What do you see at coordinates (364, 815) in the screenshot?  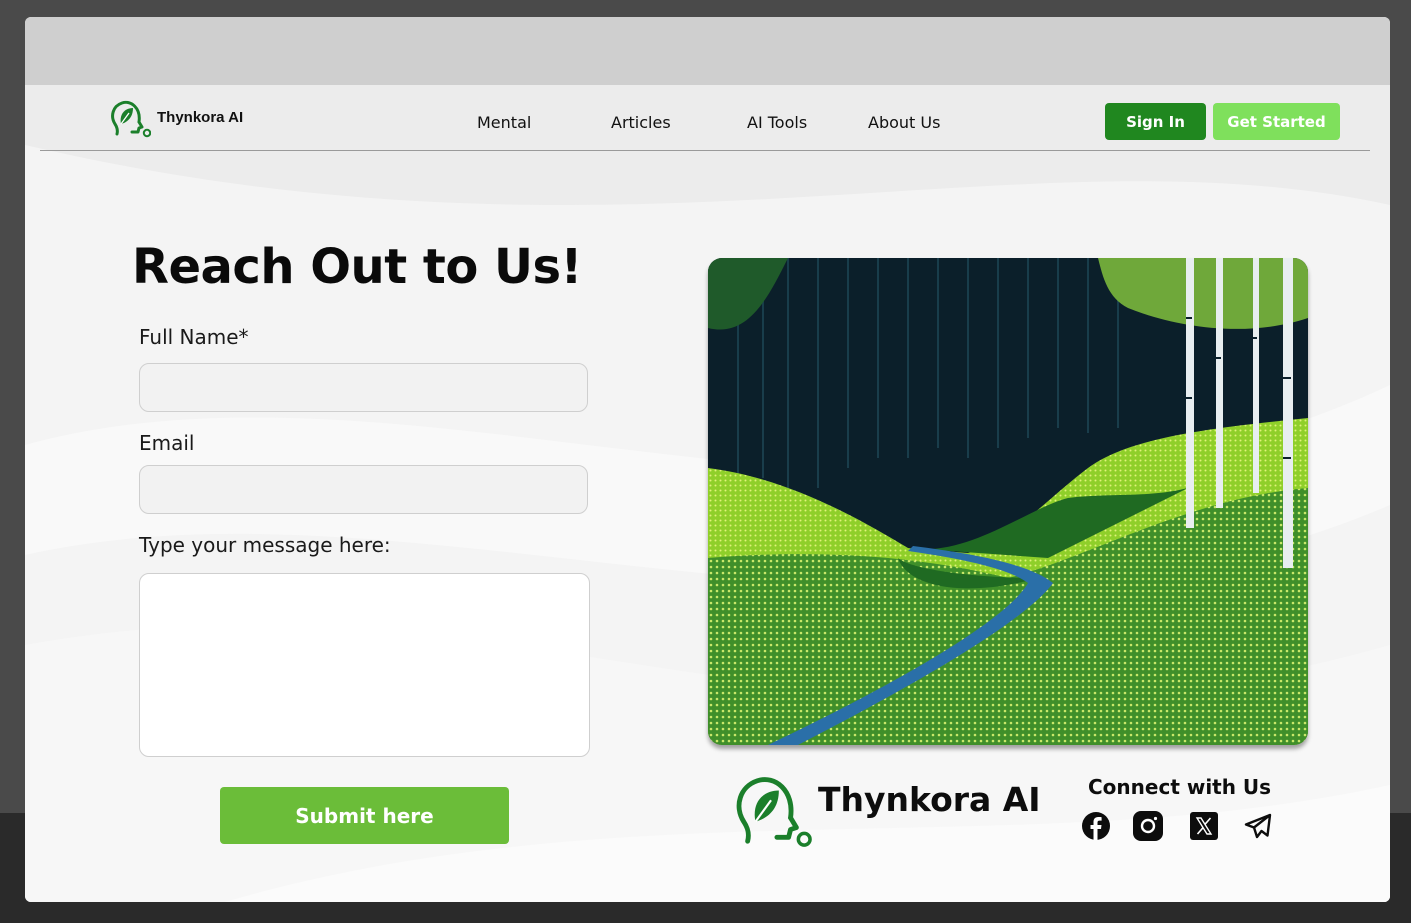 I see `submit-button: Submit here` at bounding box center [364, 815].